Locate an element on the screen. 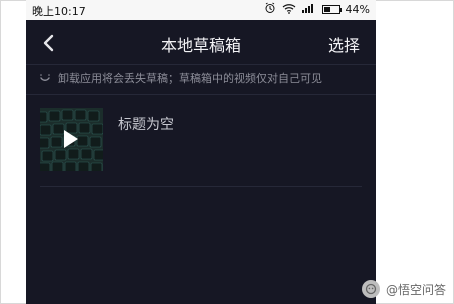  signal-icon is located at coordinates (308, 9).